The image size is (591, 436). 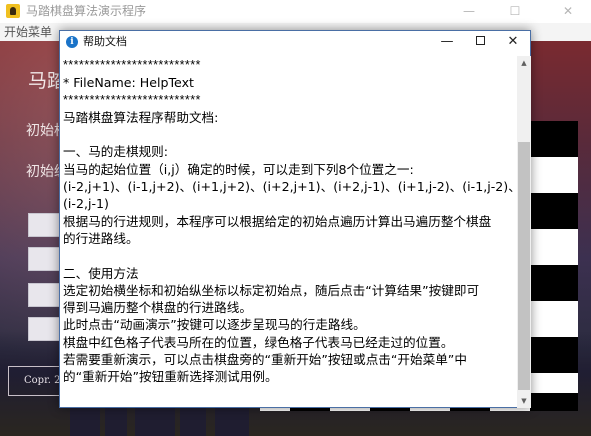 What do you see at coordinates (265, 360) in the screenshot?
I see `text-line: 若需要重新演示，可以点击棋盘旁的“重新开始”按钮或点击“开始菜单”中` at bounding box center [265, 360].